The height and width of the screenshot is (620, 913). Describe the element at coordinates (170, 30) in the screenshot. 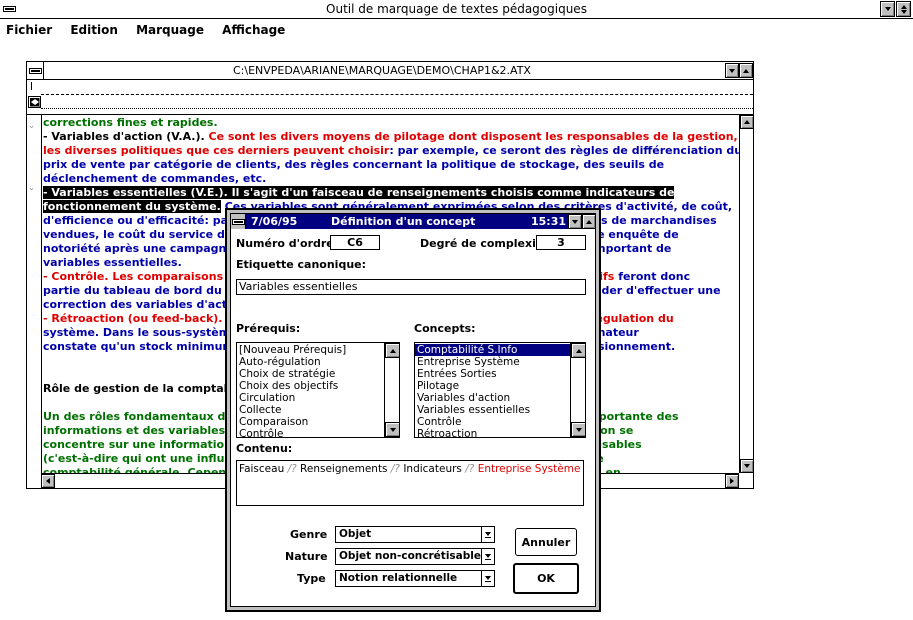

I see `menu-marquage: Marquage` at that location.